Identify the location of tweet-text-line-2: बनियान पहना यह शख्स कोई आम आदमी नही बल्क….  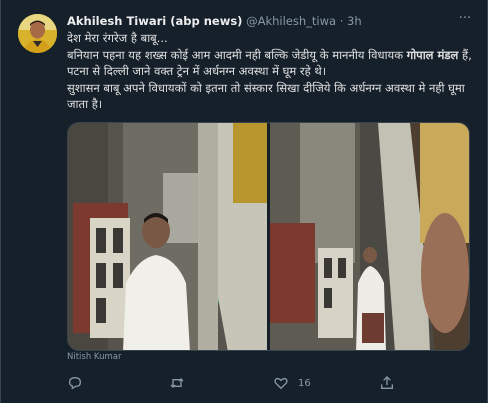
(272, 63).